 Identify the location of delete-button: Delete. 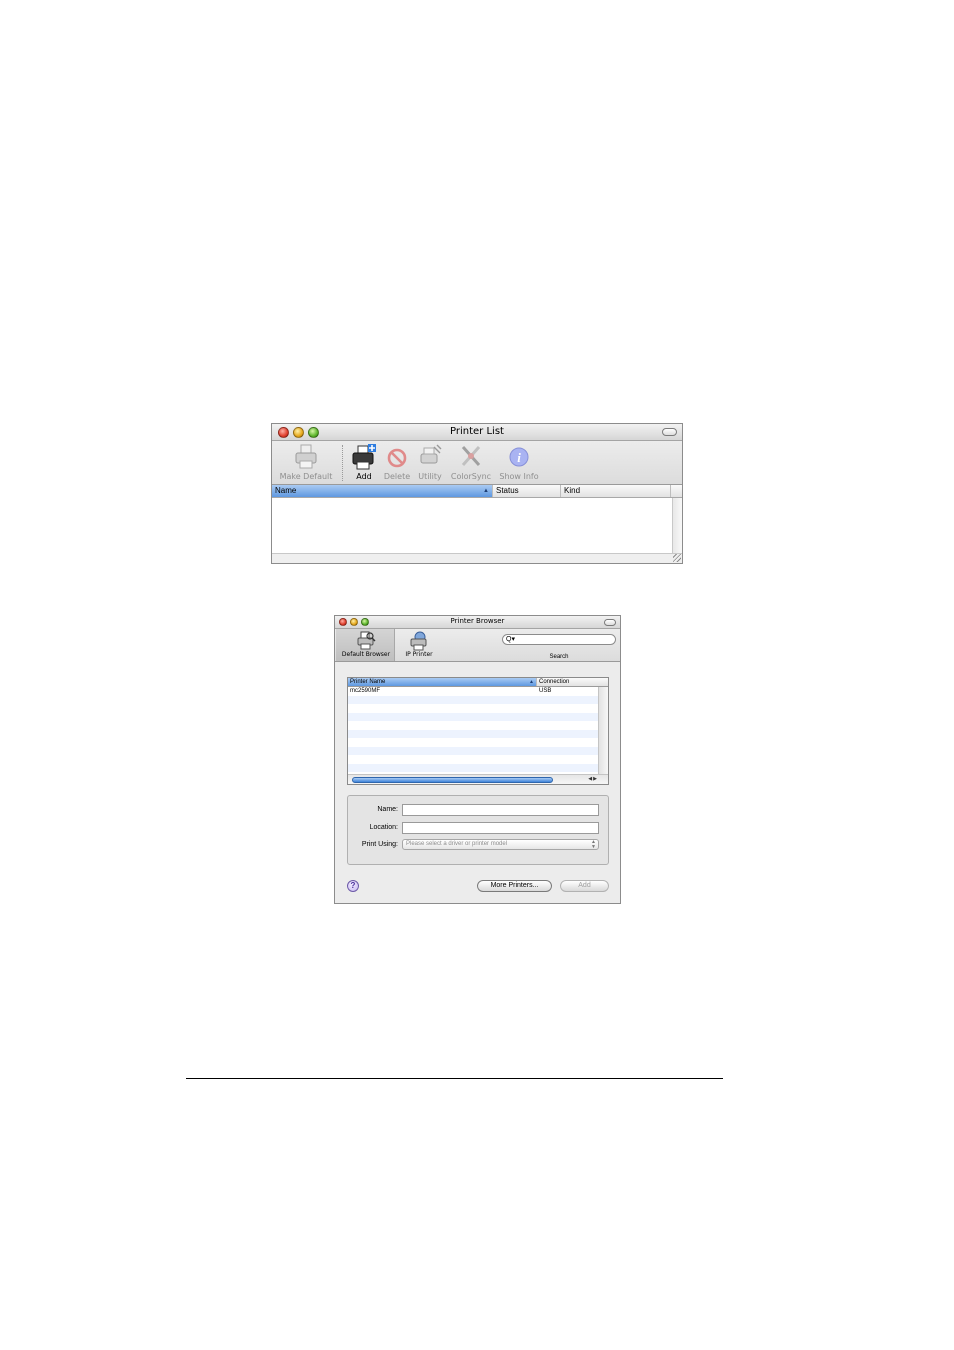
(397, 462).